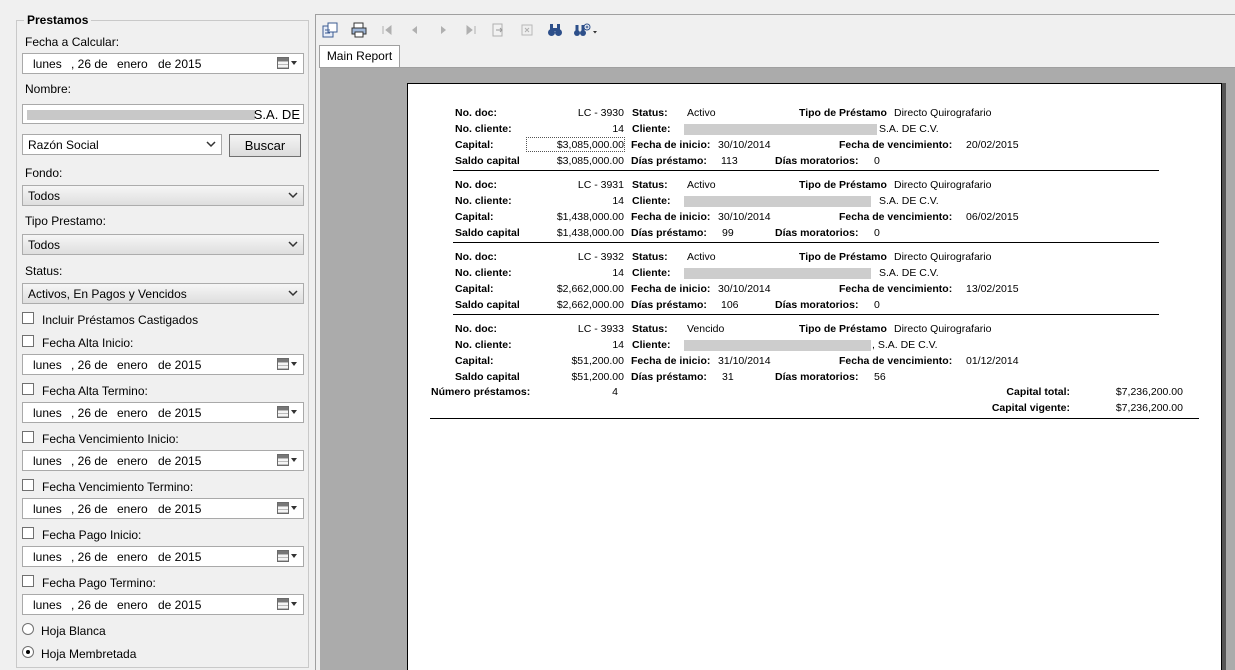  I want to click on capital-vigente: $7,236,200.00, so click(1149, 408).